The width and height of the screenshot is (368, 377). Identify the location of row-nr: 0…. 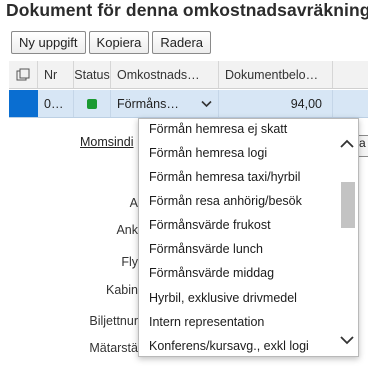
(56, 103).